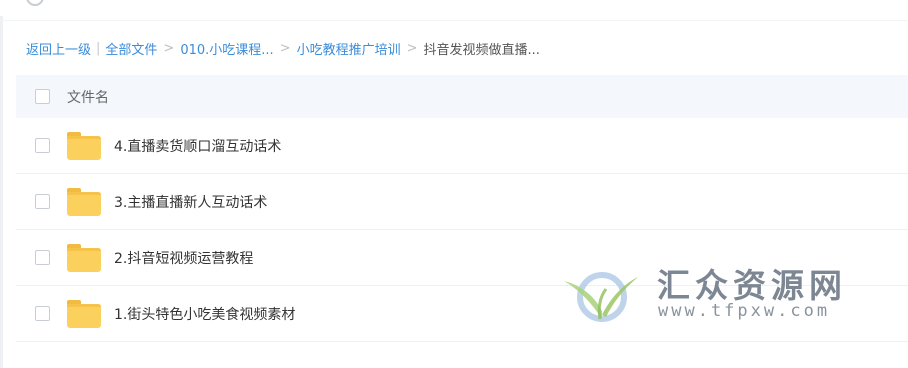 The image size is (908, 368). I want to click on watermark: 汇众资源网 www.tfpxw.com, so click(712, 295).